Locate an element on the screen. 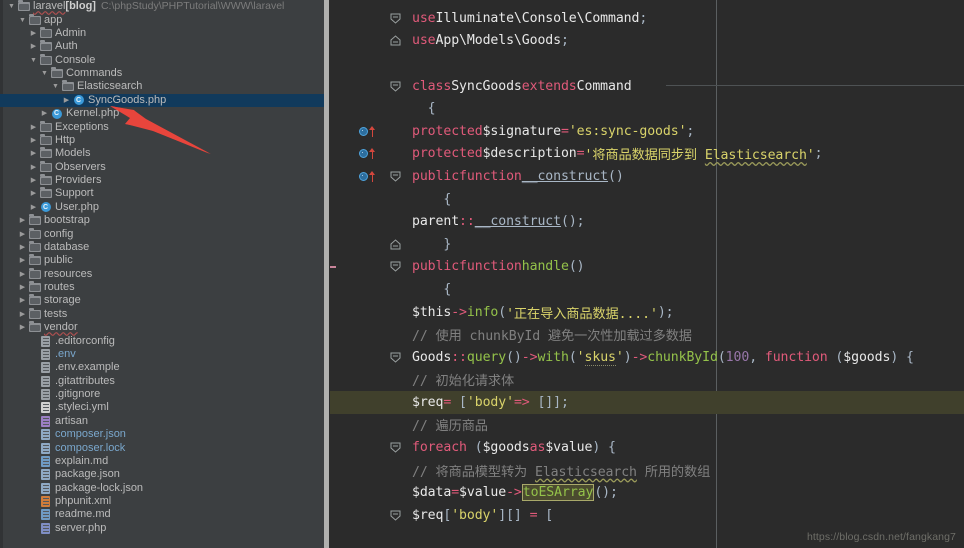 The height and width of the screenshot is (548, 964). tree-item-admin: ▶ Admin is located at coordinates (165, 33).